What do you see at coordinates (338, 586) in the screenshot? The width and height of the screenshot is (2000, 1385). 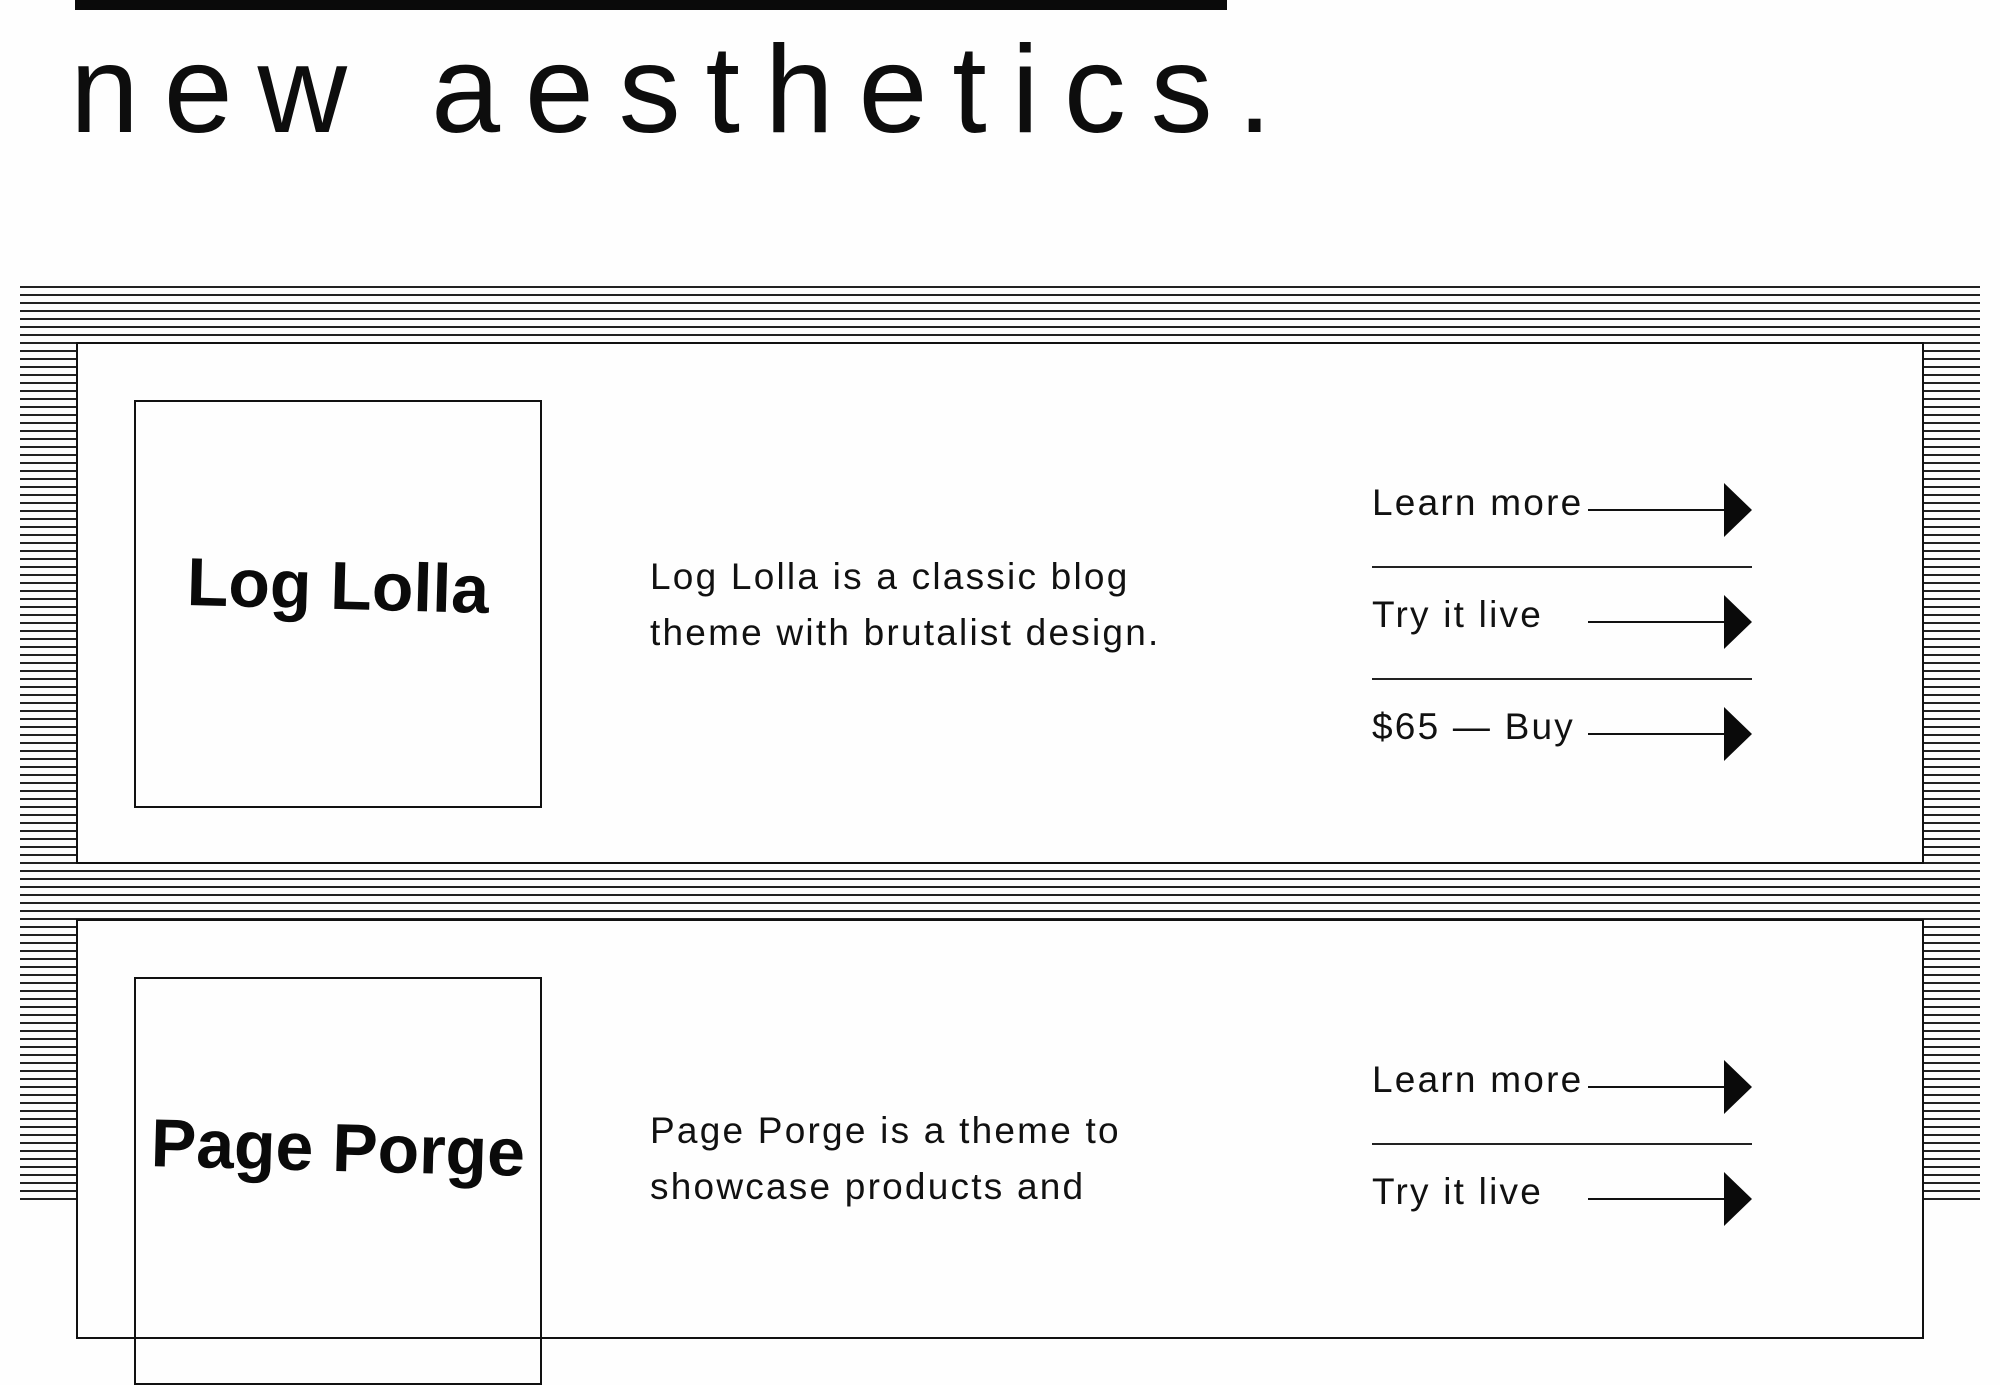 I see `product-logo-text: Log Lolla` at bounding box center [338, 586].